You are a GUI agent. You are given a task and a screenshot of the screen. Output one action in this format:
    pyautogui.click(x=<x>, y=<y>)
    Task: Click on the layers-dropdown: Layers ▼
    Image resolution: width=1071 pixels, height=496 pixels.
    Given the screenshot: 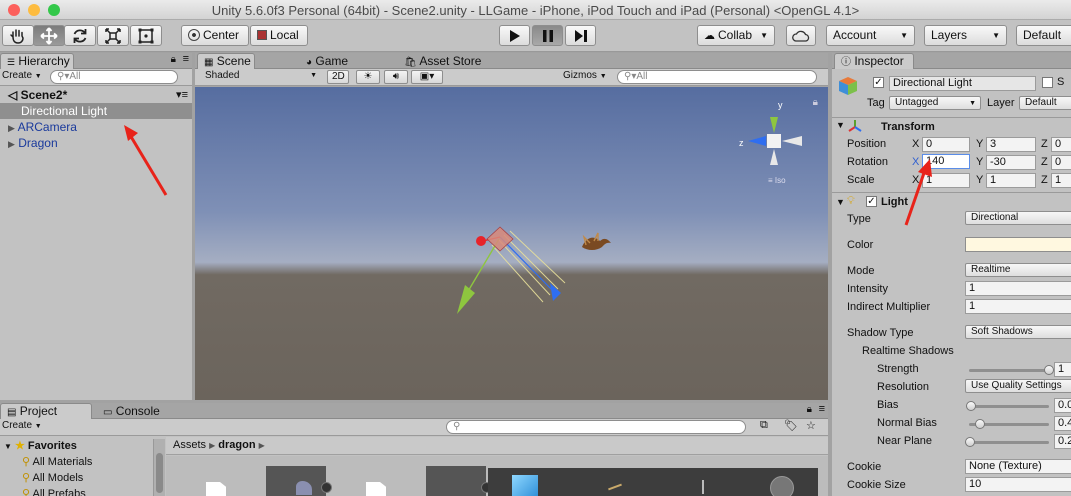 What is the action you would take?
    pyautogui.click(x=965, y=35)
    